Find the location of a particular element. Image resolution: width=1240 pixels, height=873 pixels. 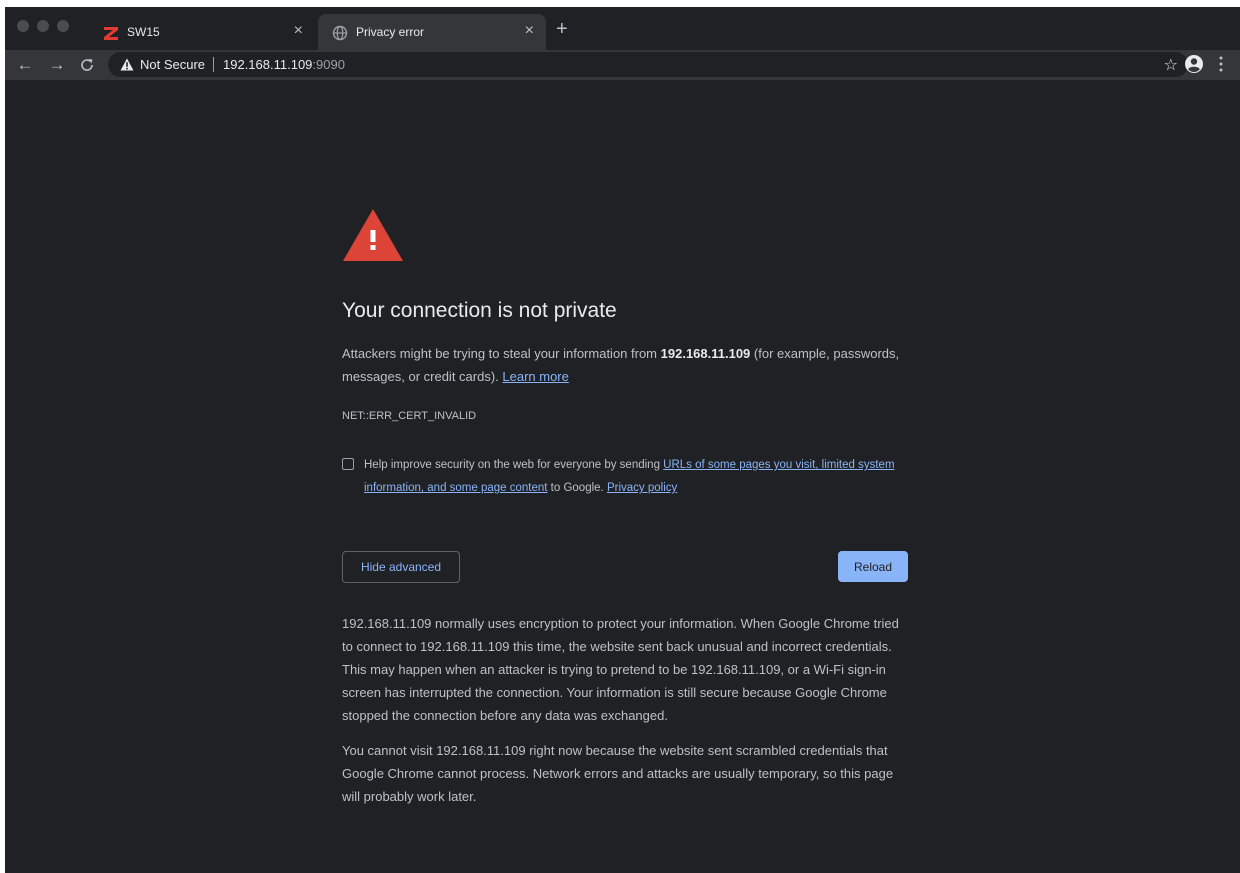

forward-button: → is located at coordinates (57, 65).